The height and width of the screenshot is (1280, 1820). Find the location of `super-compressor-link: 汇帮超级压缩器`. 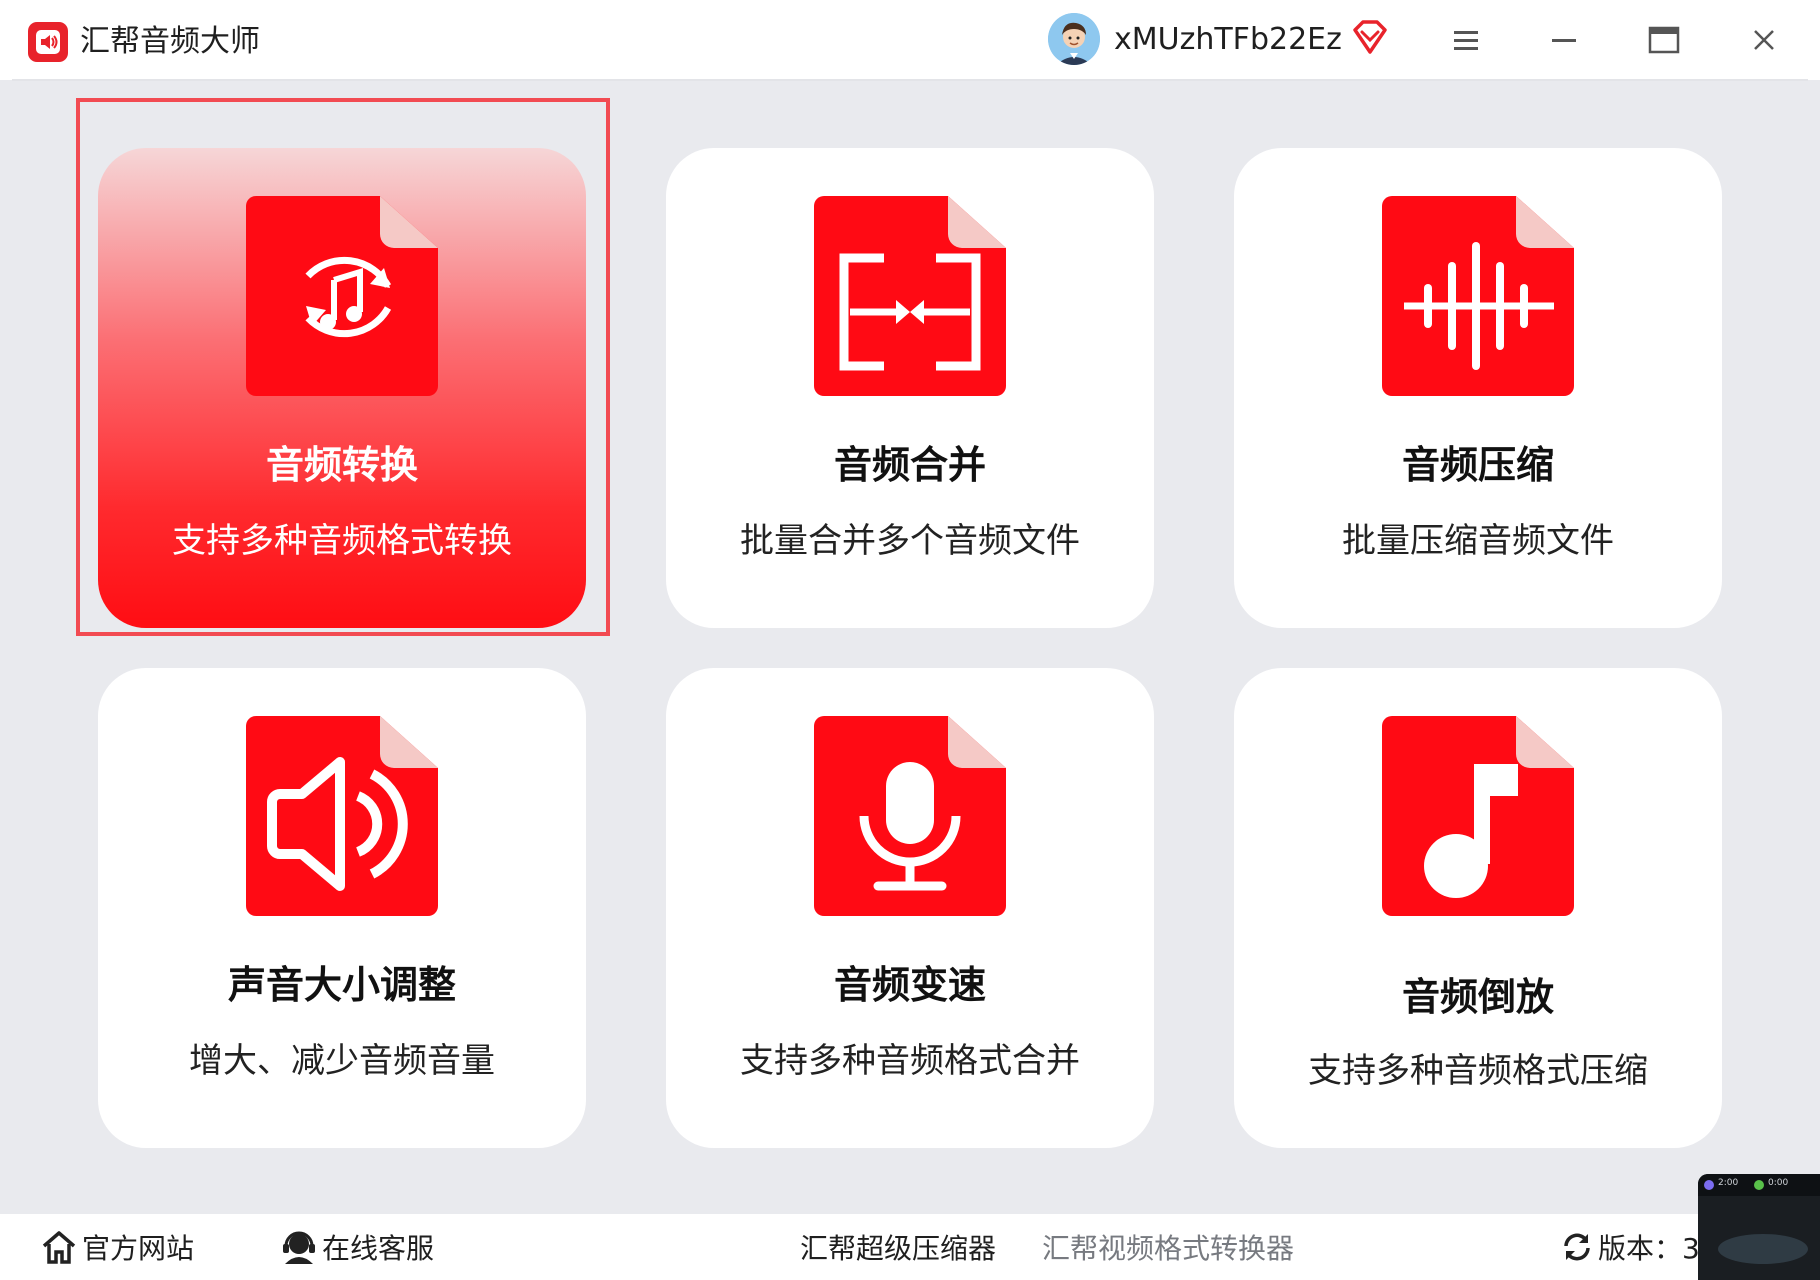

super-compressor-link: 汇帮超级压缩器 is located at coordinates (898, 1247).